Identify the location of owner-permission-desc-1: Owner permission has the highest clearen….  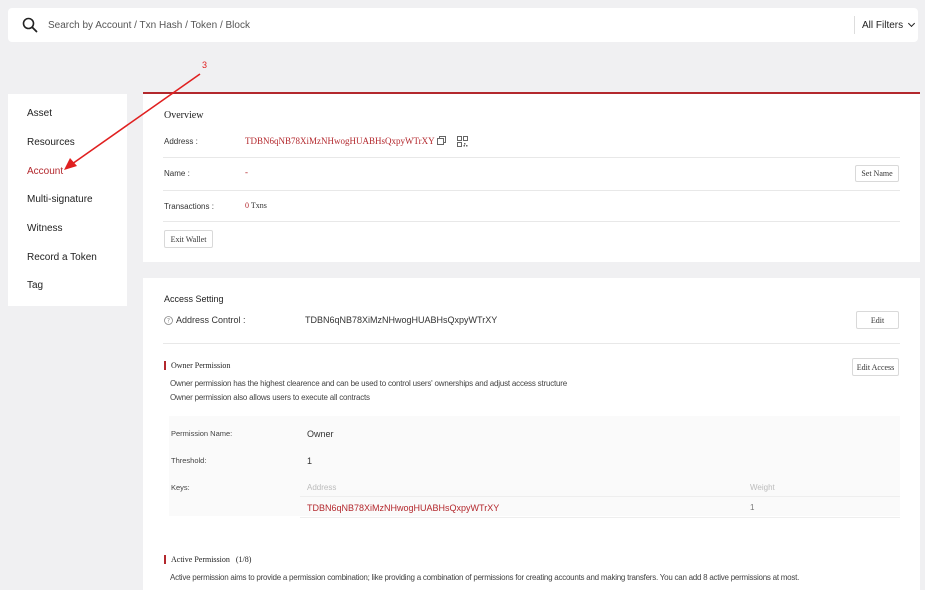
(368, 383).